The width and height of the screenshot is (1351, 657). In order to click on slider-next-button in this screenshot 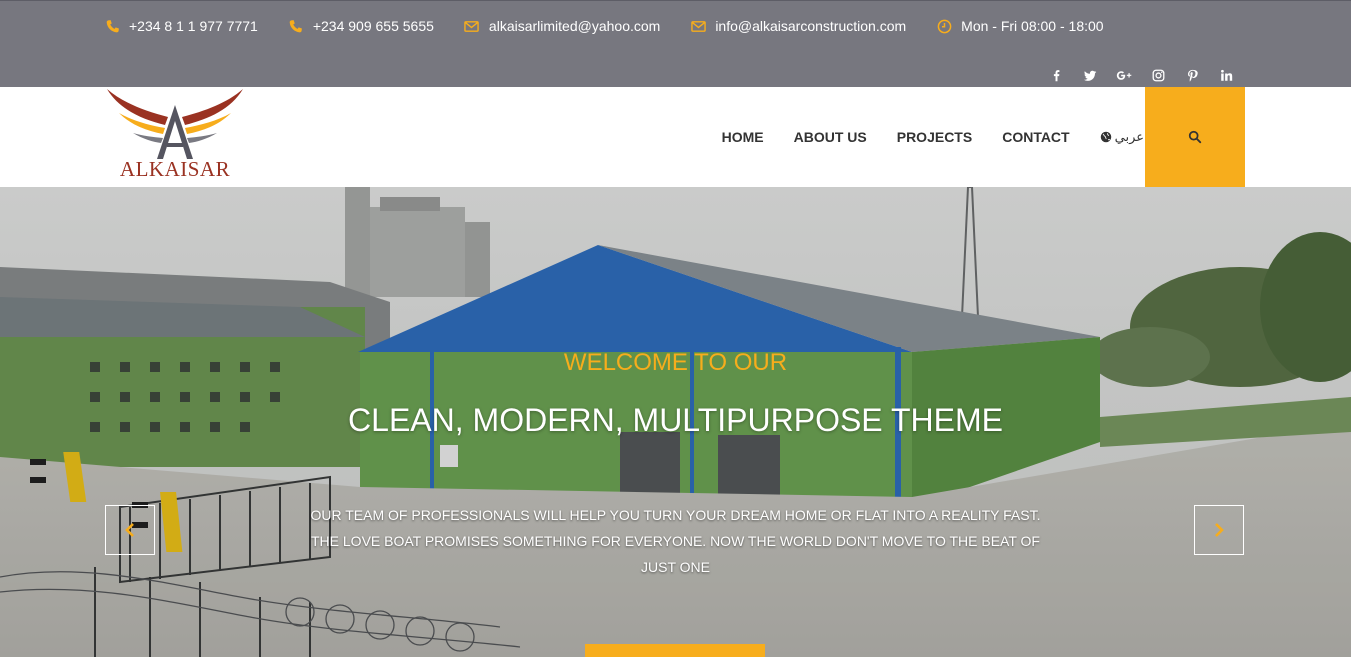, I will do `click(1219, 530)`.